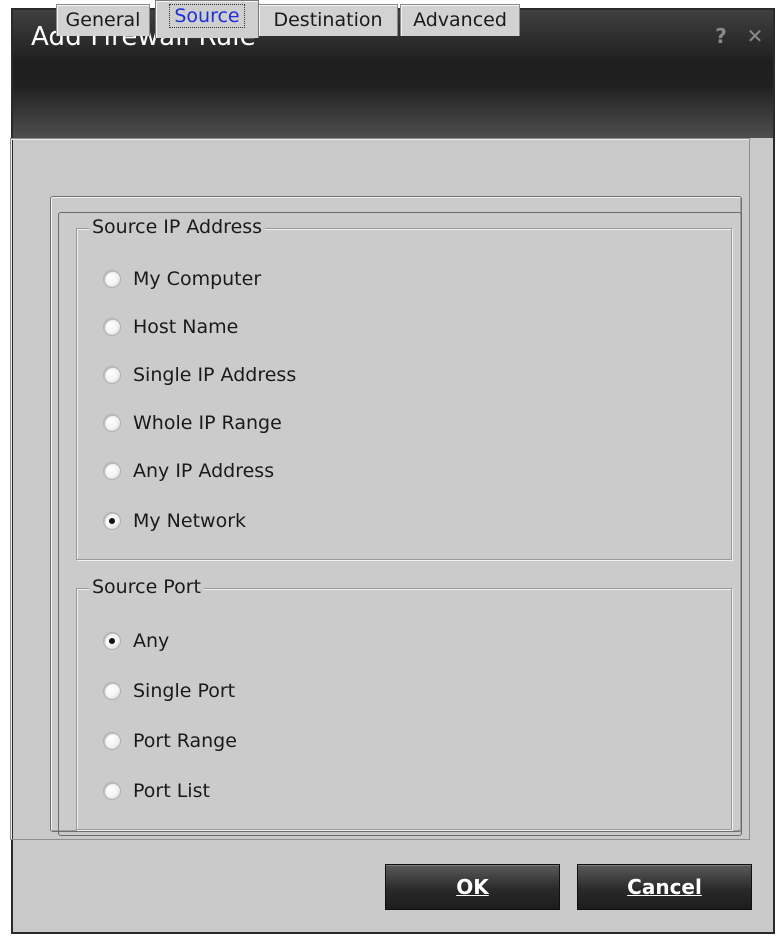 The width and height of the screenshot is (779, 940). What do you see at coordinates (207, 16) in the screenshot?
I see `tab-source-label: Source` at bounding box center [207, 16].